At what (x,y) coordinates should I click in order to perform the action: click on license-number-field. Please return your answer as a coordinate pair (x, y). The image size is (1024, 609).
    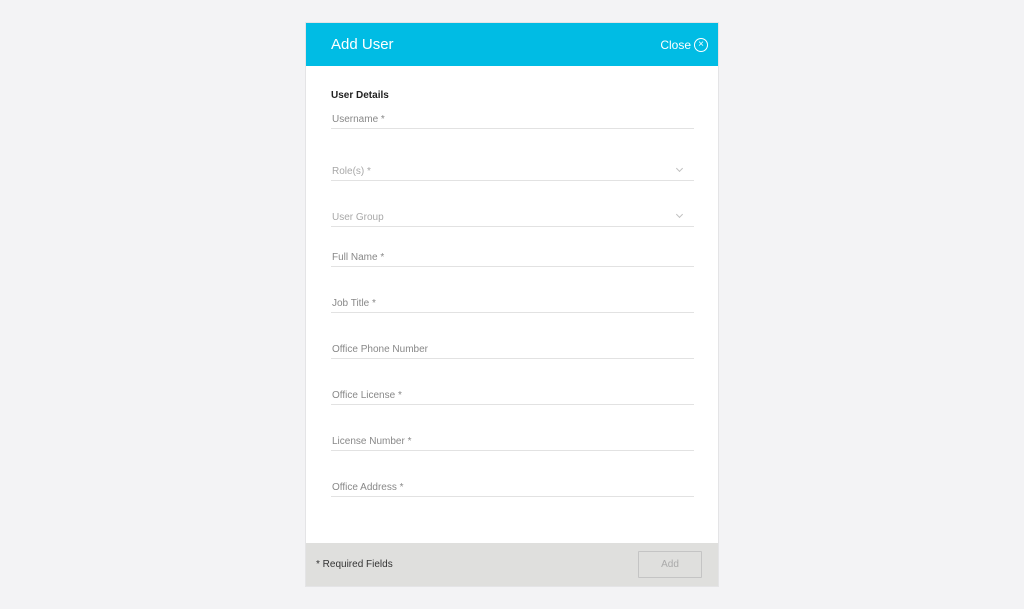
    Looking at the image, I should click on (512, 441).